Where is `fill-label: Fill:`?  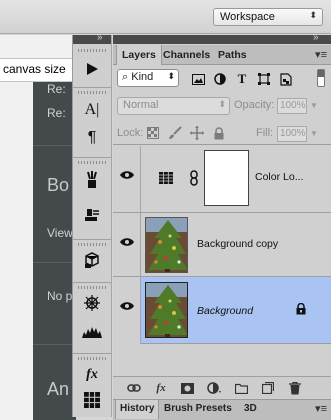 fill-label: Fill: is located at coordinates (265, 133).